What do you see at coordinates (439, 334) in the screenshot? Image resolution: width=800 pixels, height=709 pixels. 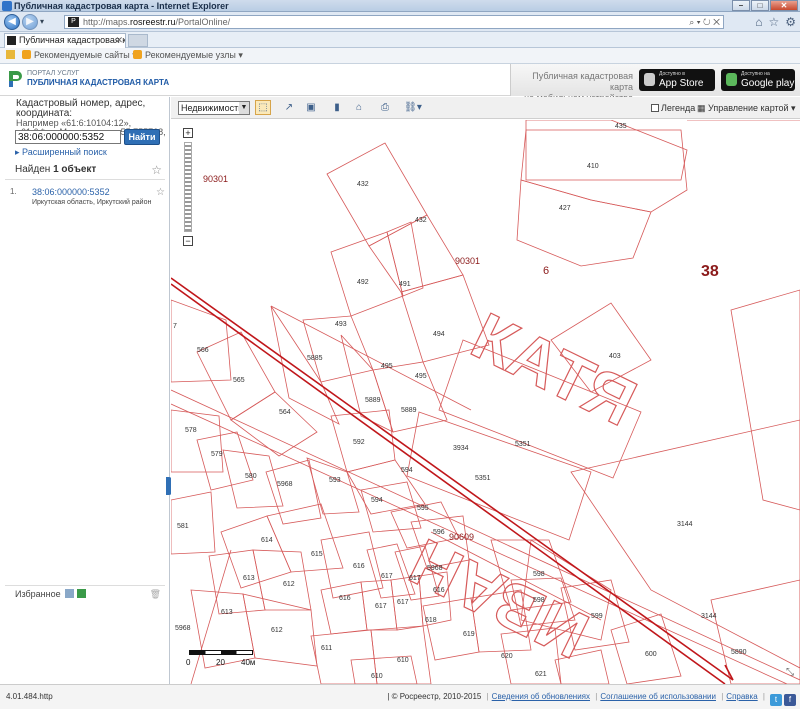 I see `parcel-label: 494` at bounding box center [439, 334].